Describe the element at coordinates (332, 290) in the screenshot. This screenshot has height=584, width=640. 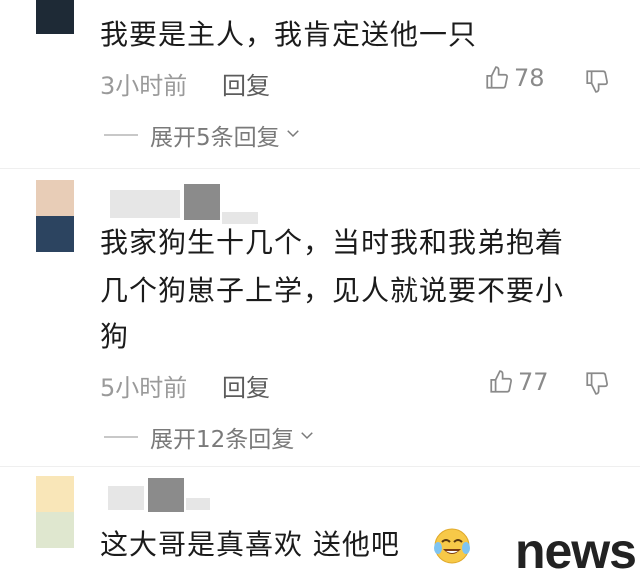
I see `comment-text: 几个狗崽子上学，见人就说要不要小` at that location.